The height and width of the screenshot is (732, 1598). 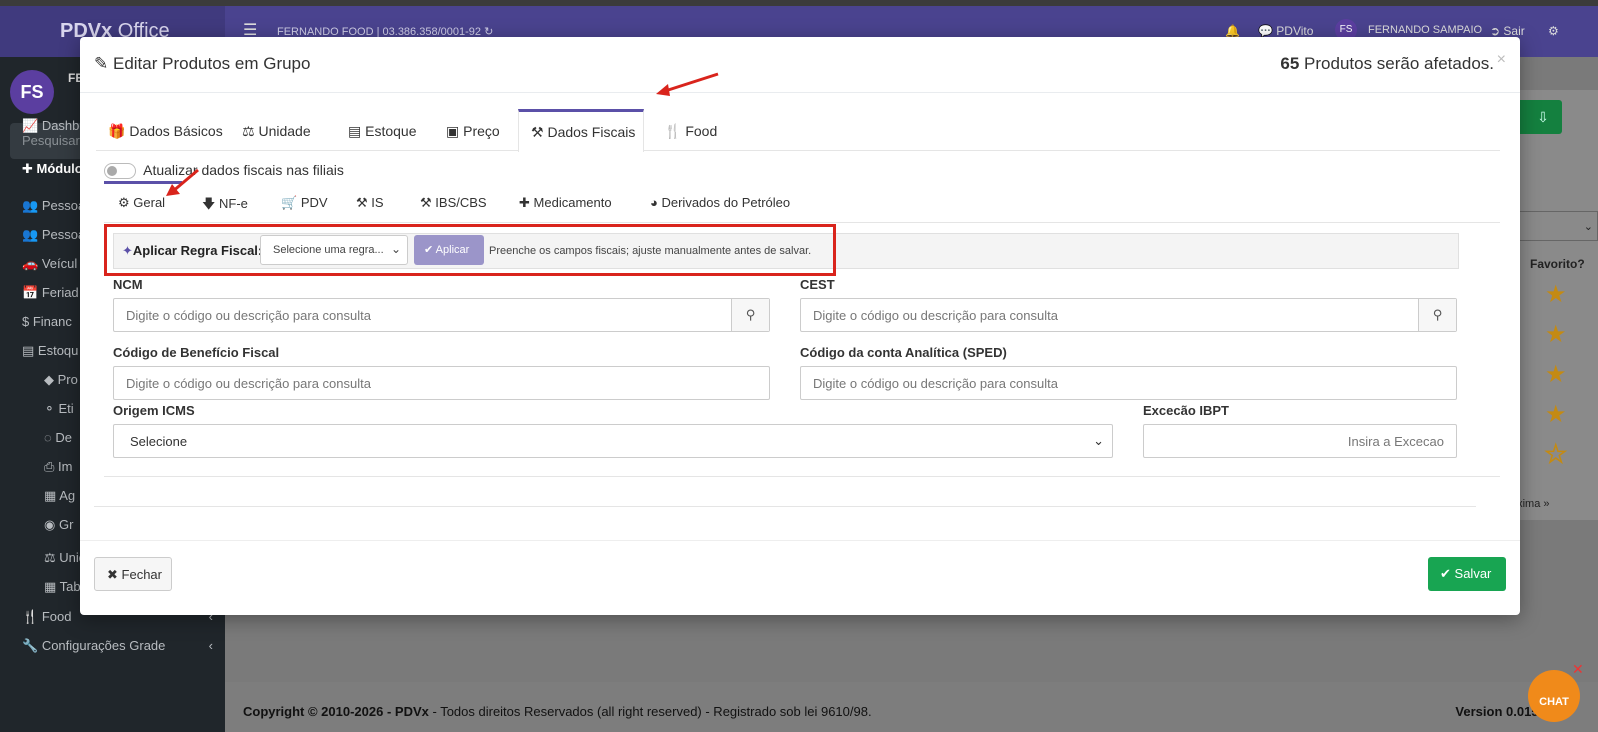 What do you see at coordinates (52, 495) in the screenshot?
I see `sidebar-item-icon: ▦` at bounding box center [52, 495].